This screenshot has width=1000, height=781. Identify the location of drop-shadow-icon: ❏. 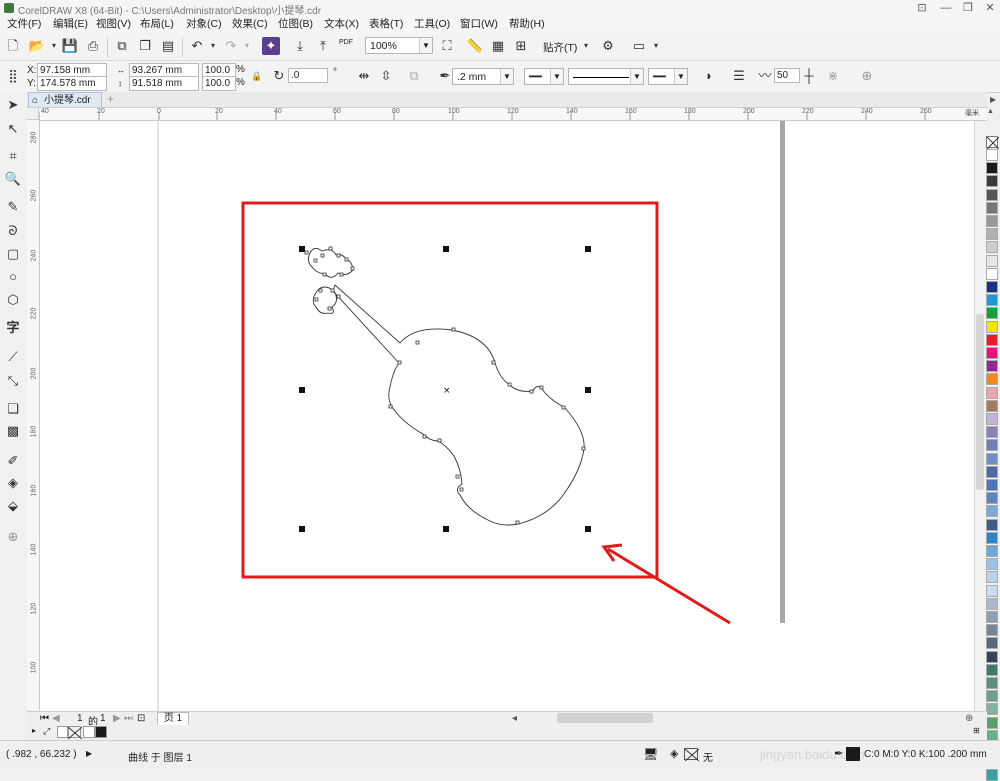
(13, 409).